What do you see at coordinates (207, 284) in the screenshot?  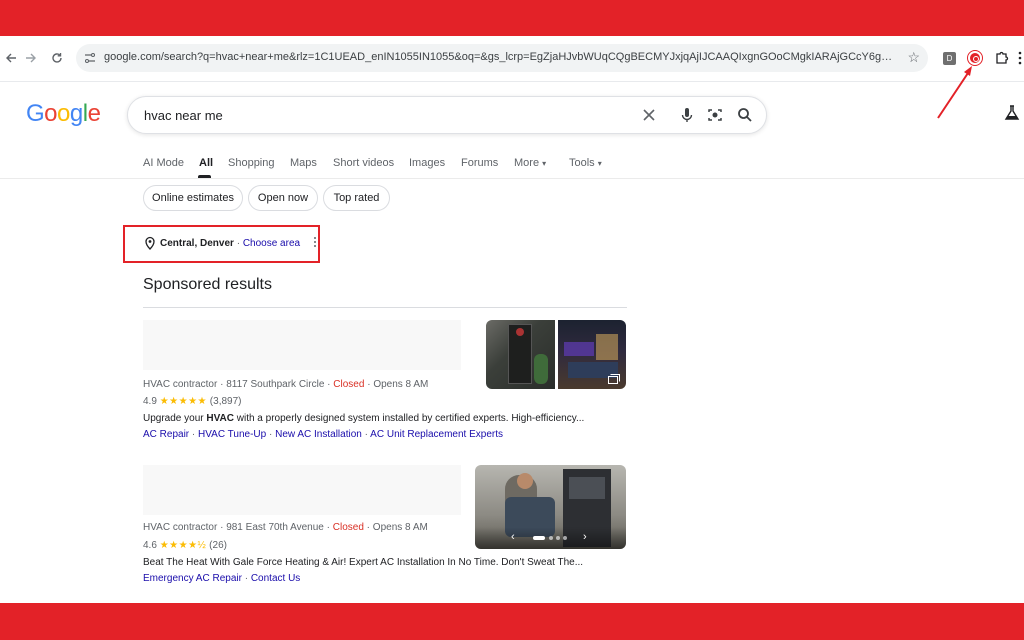 I see `sponsored-heading: Sponsored results` at bounding box center [207, 284].